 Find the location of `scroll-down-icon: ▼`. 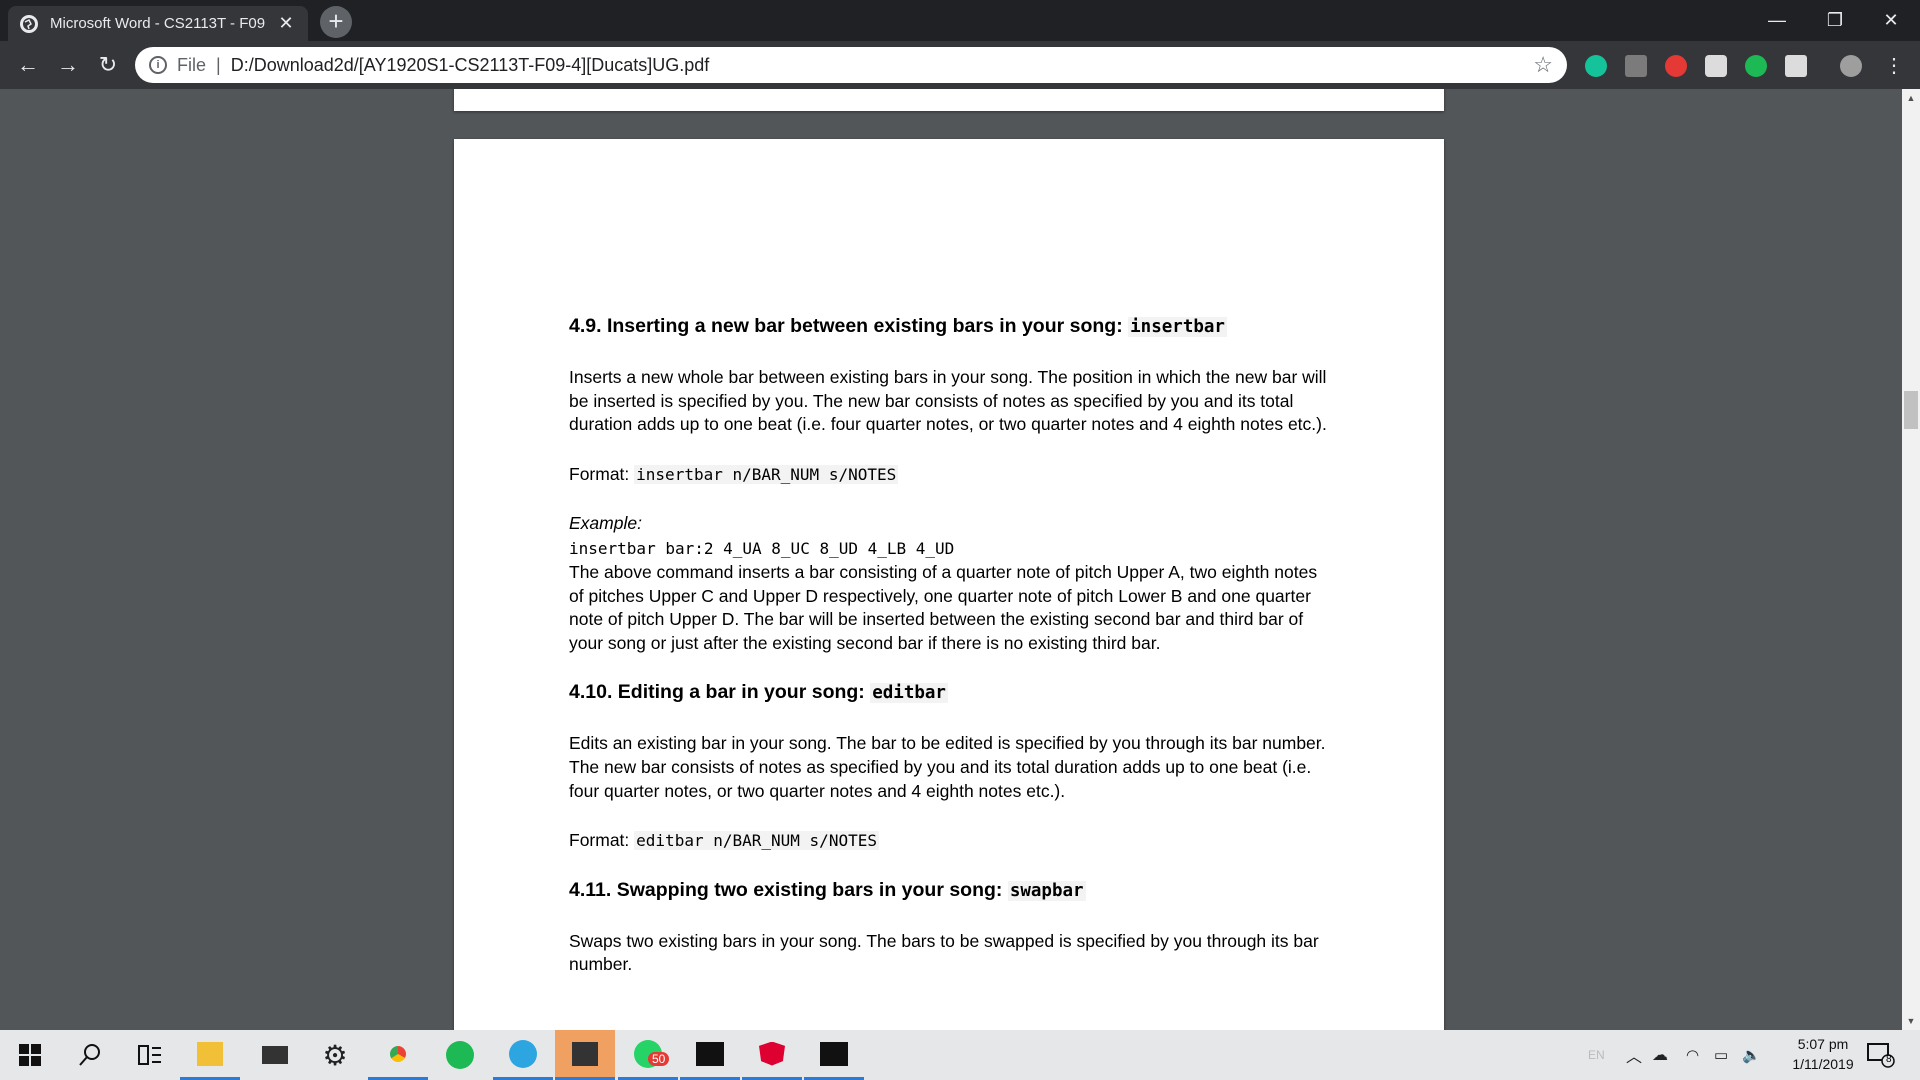

scroll-down-icon: ▼ is located at coordinates (1911, 1021).